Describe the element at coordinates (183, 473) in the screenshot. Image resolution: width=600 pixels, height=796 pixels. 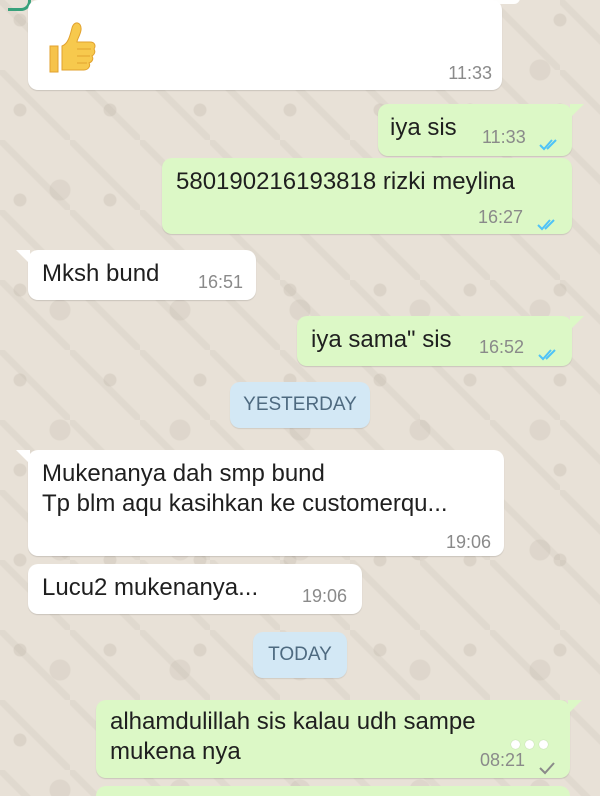
I see `message-text-line-1: Mukenanya dah smp bund` at that location.